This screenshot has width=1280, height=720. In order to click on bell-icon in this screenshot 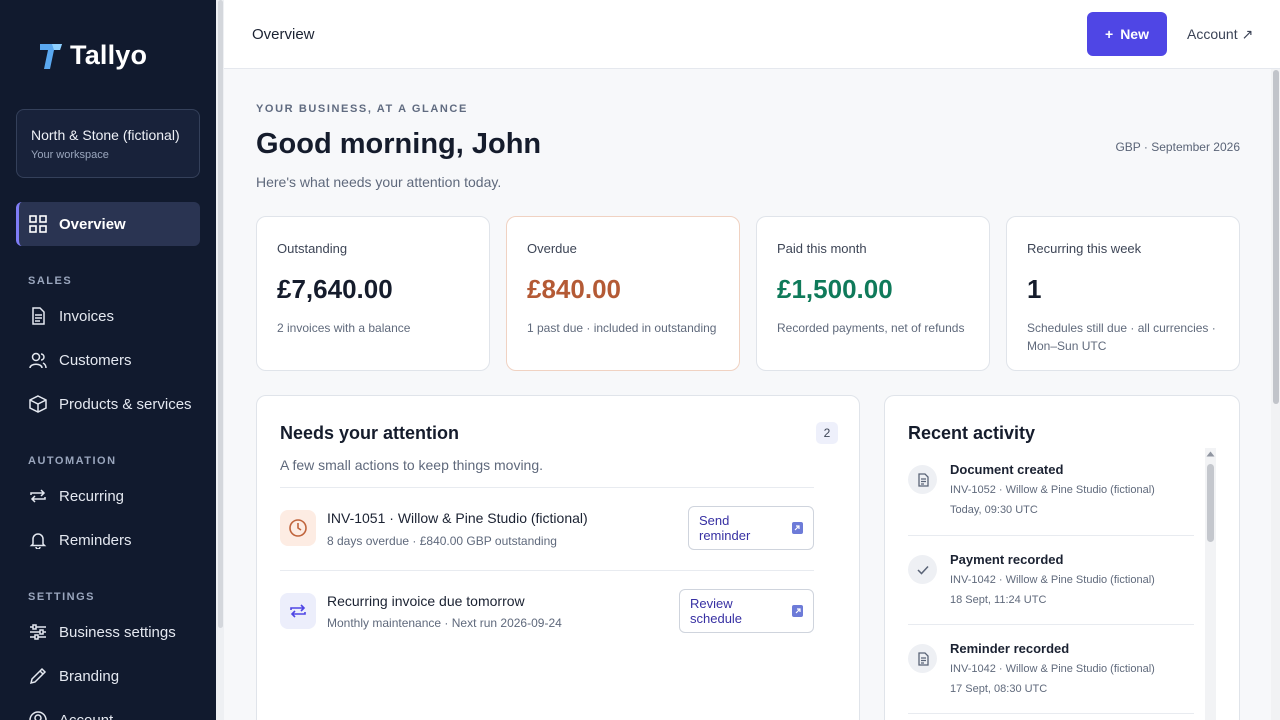, I will do `click(38, 540)`.